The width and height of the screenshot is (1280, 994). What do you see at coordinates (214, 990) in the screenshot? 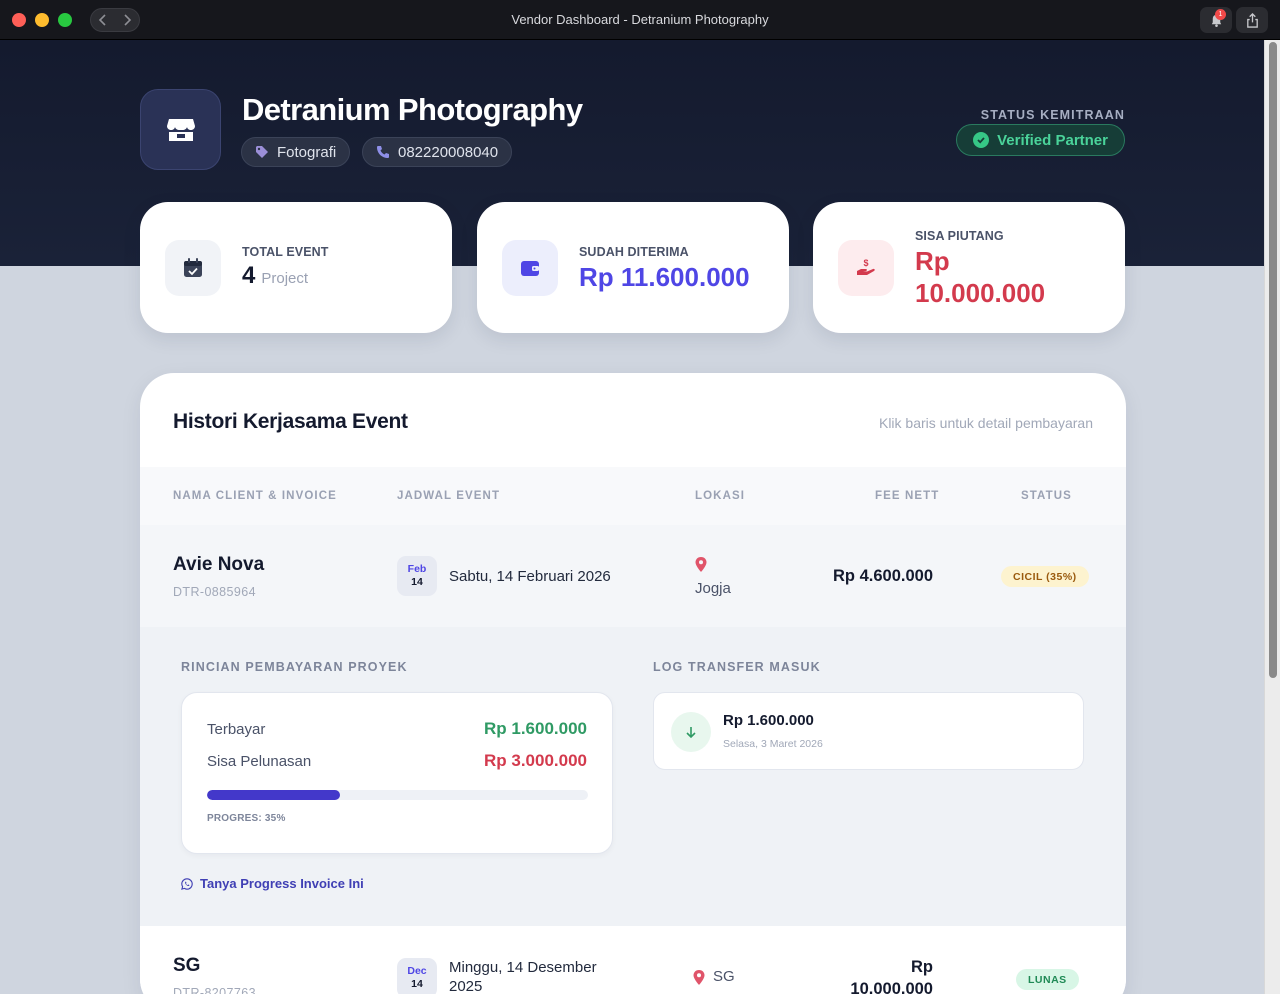
I see `invoice-number: DTR-8207763` at bounding box center [214, 990].